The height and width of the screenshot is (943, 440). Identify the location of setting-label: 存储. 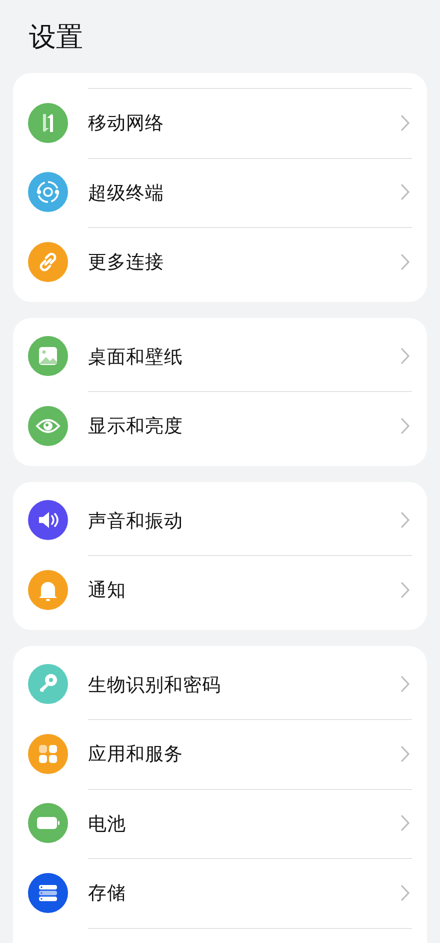
(244, 893).